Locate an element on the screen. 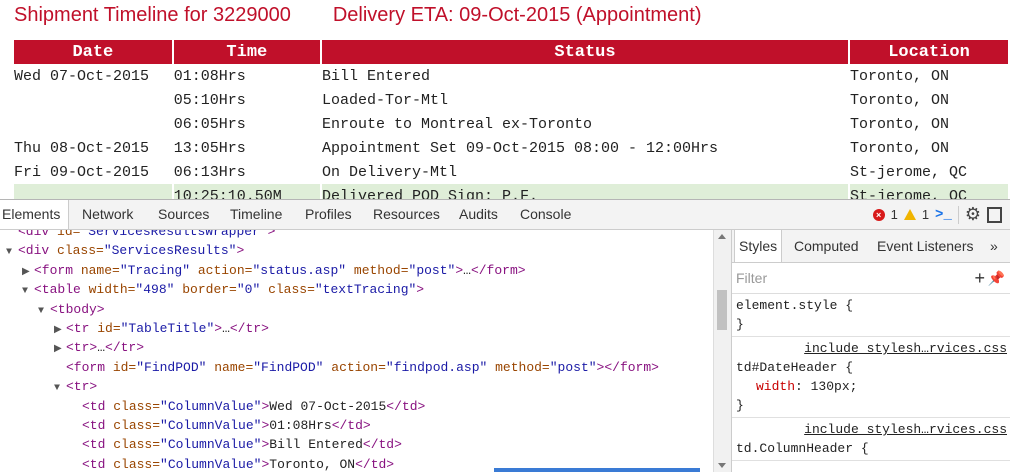 This screenshot has height=472, width=1010. dom-token-val: "498" is located at coordinates (155, 290).